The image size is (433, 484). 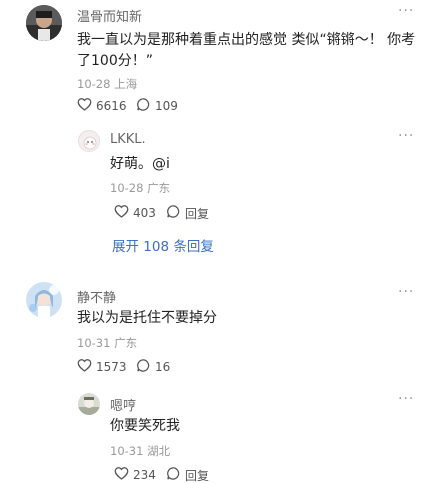 What do you see at coordinates (109, 15) in the screenshot?
I see `comment-author: 温骨而知新` at bounding box center [109, 15].